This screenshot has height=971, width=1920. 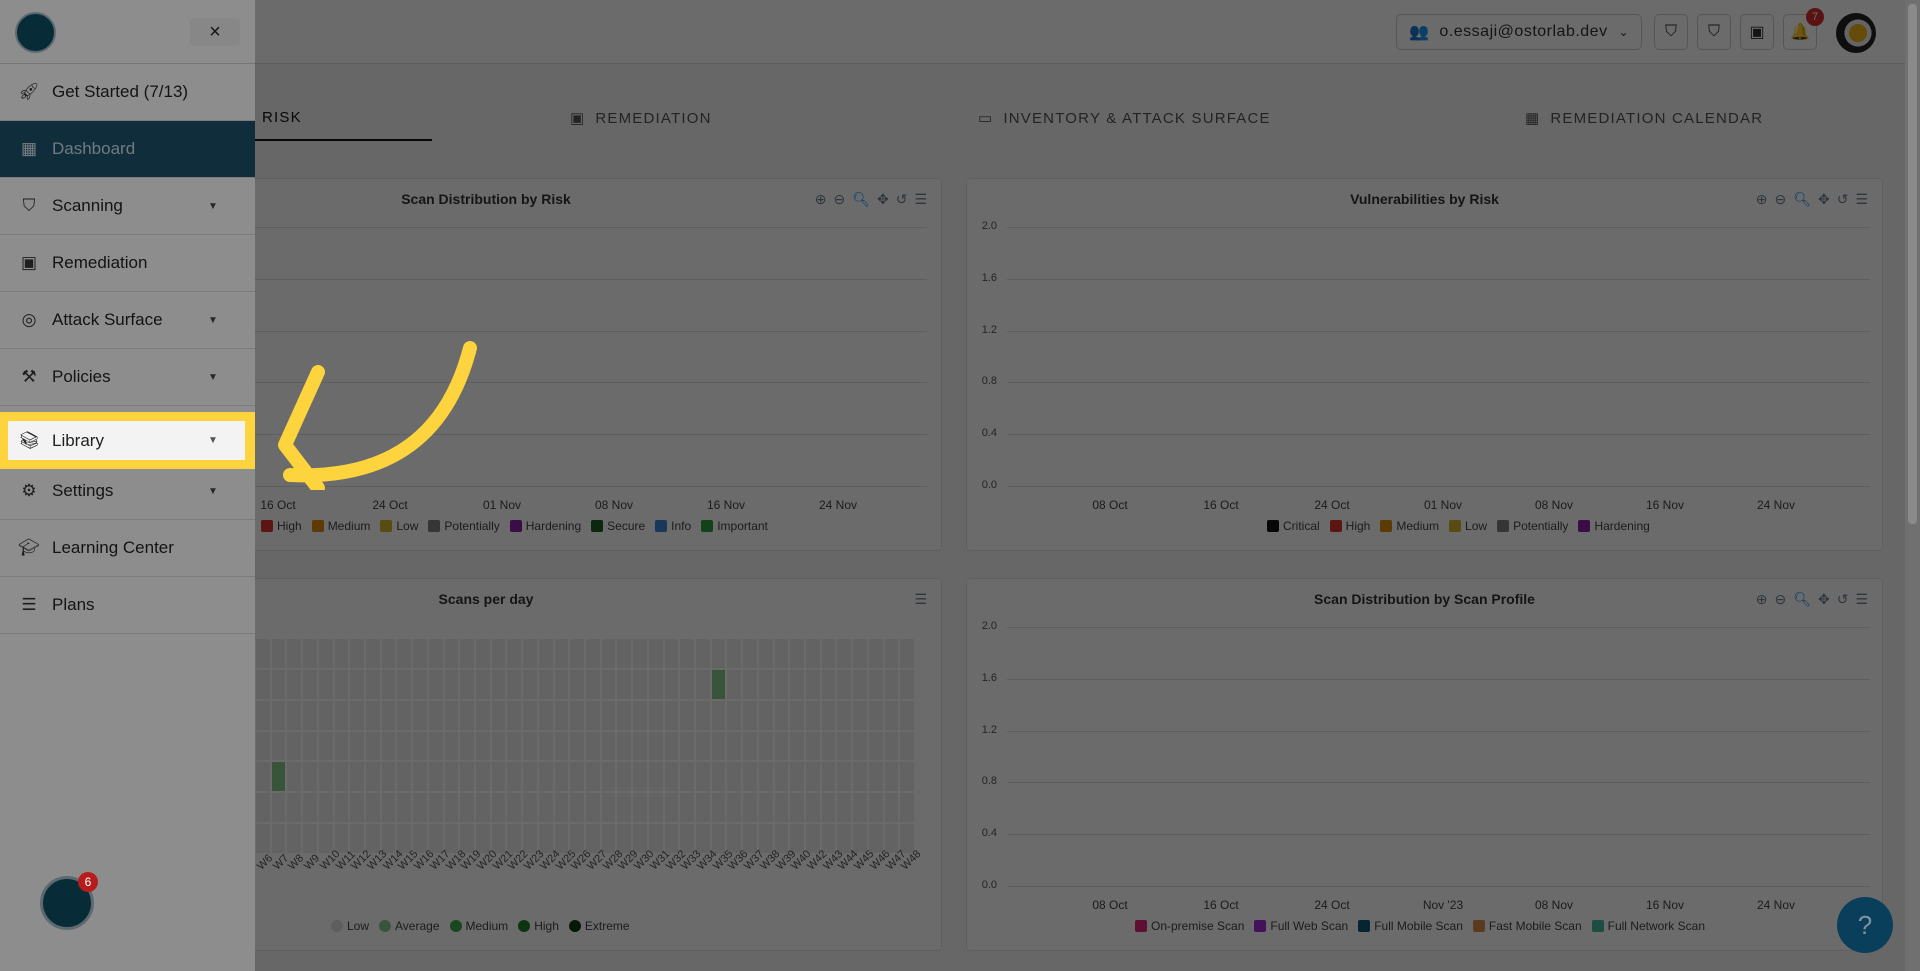 I want to click on sidebar-item-get-started: 🚀︎ Get Started (7/13), so click(x=127, y=92).